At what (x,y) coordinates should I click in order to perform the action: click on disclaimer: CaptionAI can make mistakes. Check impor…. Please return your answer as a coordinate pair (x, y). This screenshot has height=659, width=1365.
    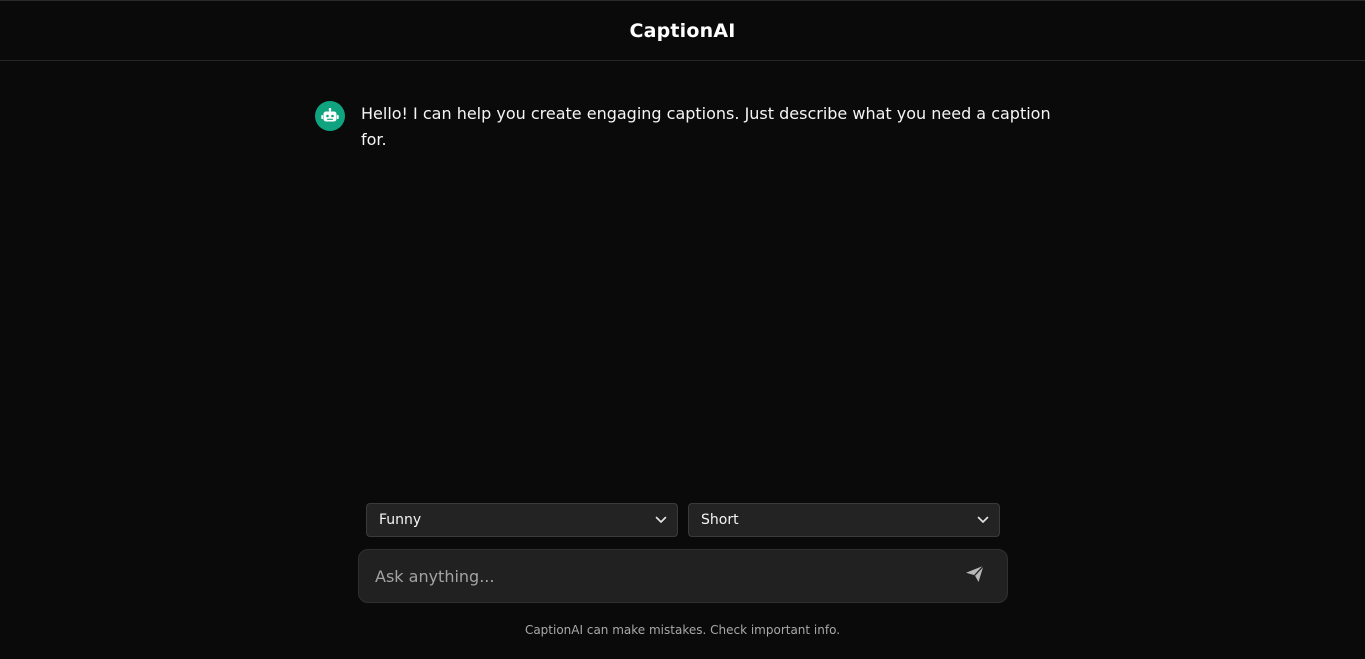
    Looking at the image, I should click on (682, 630).